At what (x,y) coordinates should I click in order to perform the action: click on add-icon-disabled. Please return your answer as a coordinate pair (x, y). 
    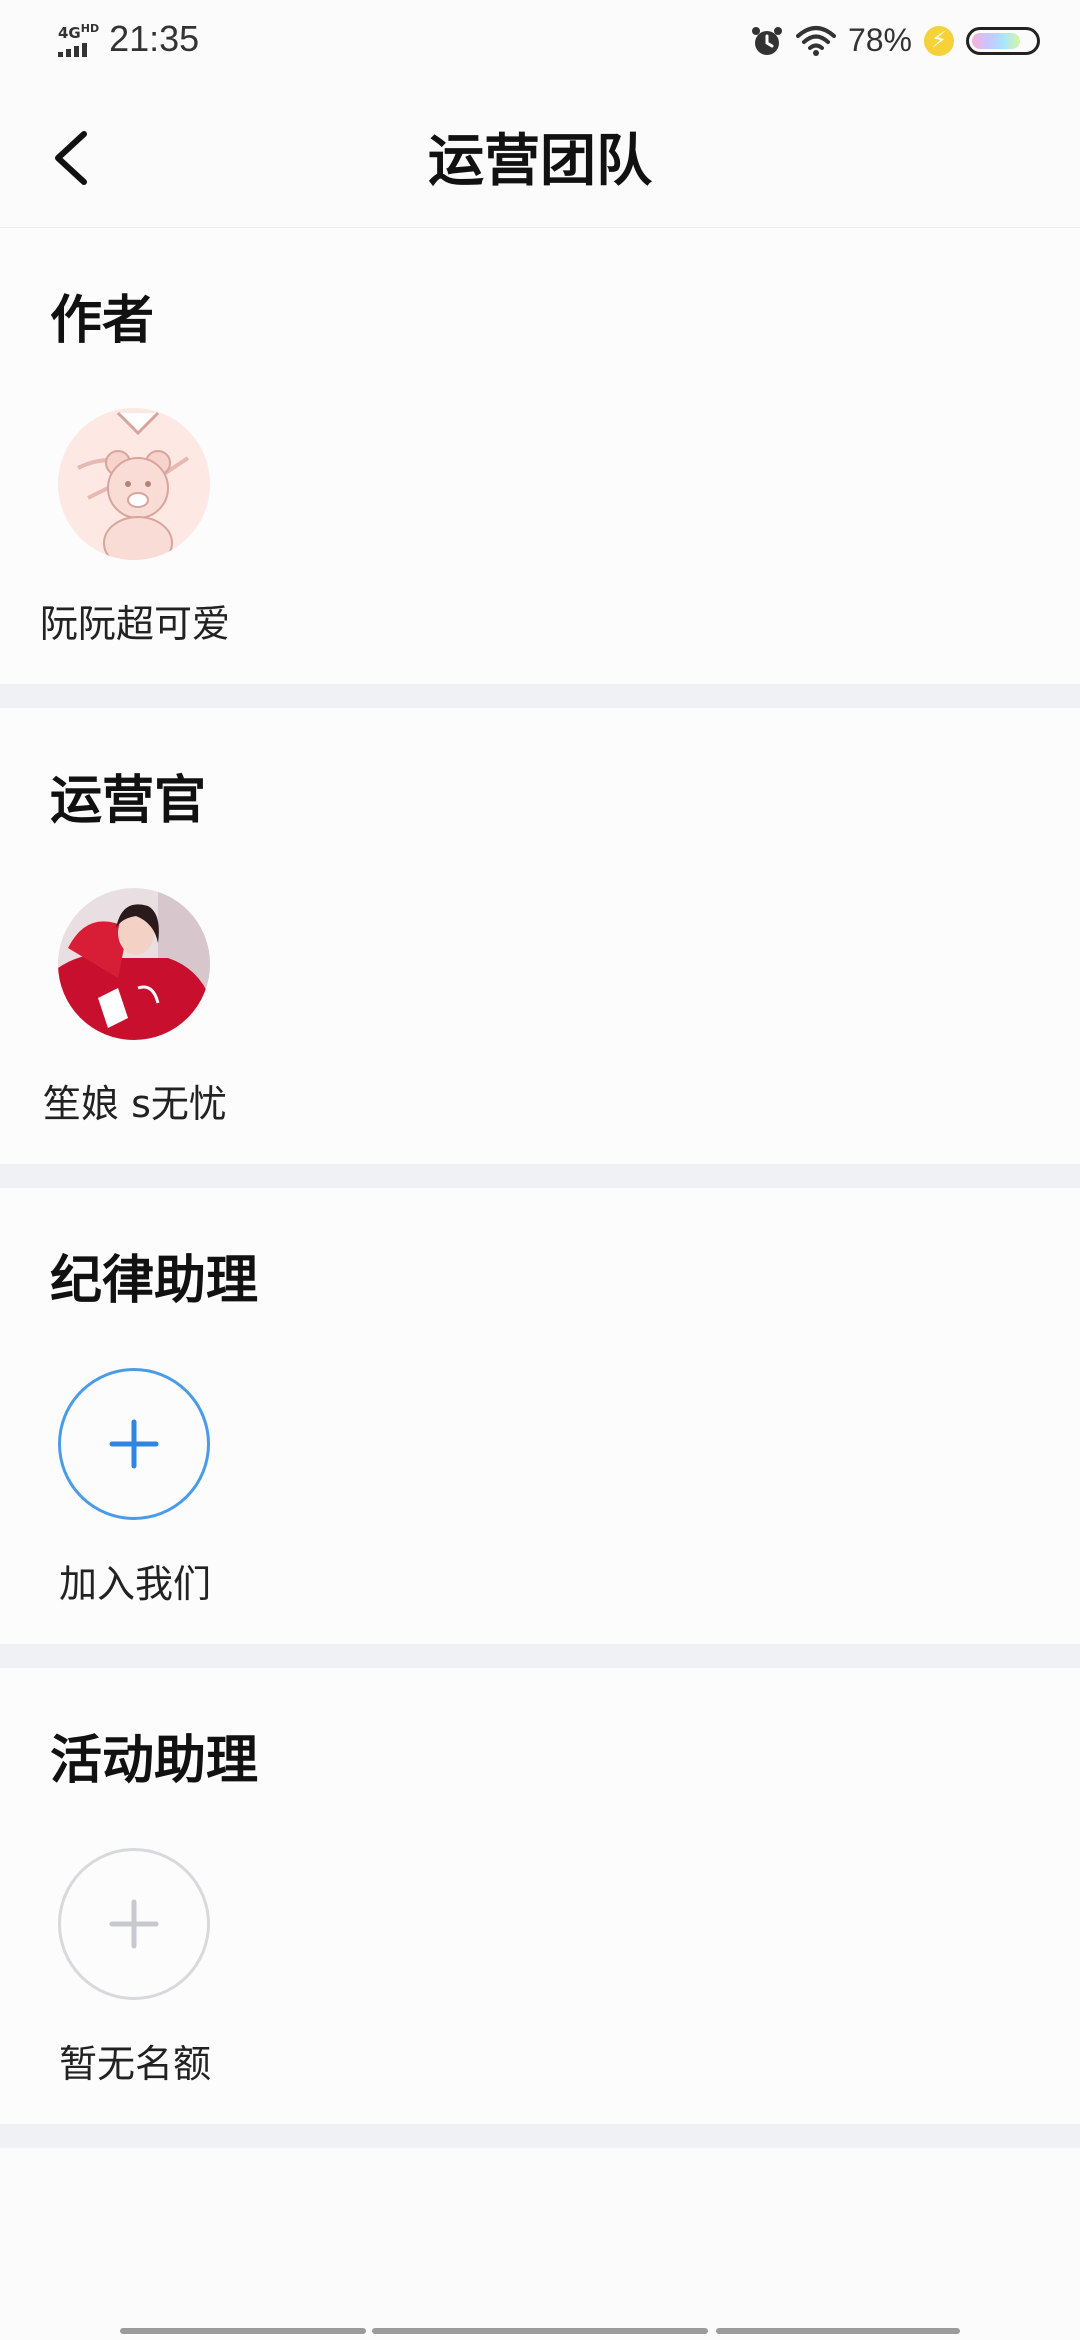
    Looking at the image, I should click on (134, 1924).